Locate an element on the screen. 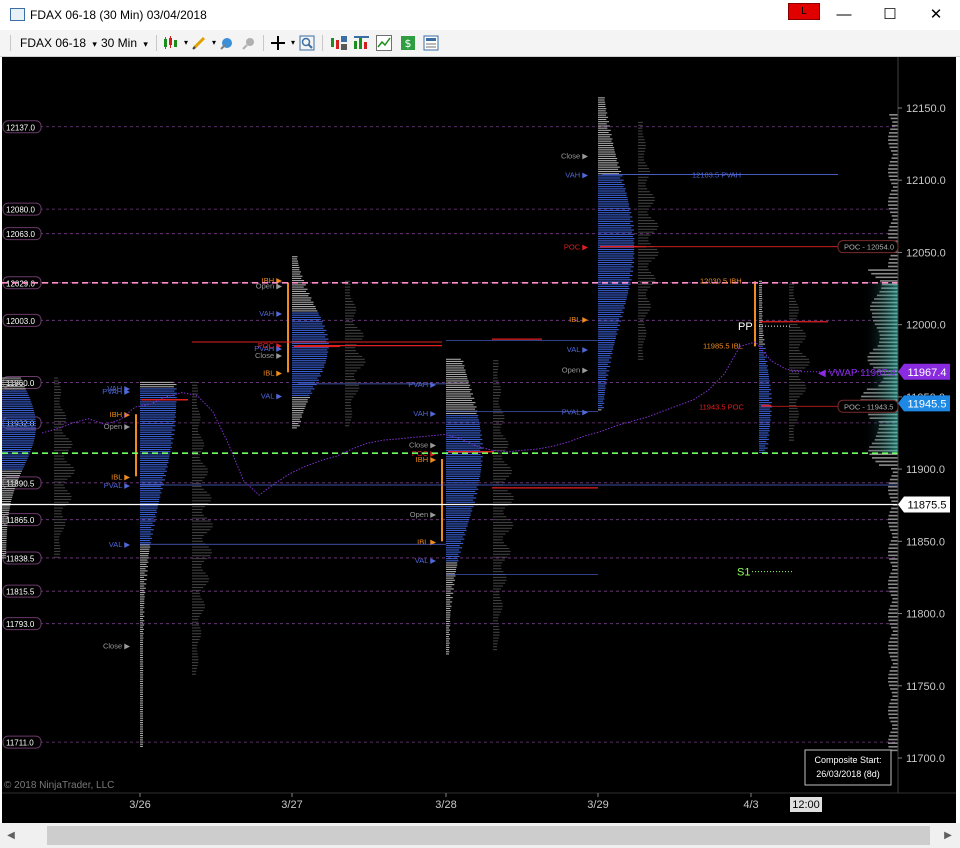 The height and width of the screenshot is (848, 960). interval-selector: 30 Min ▾ is located at coordinates (124, 43).